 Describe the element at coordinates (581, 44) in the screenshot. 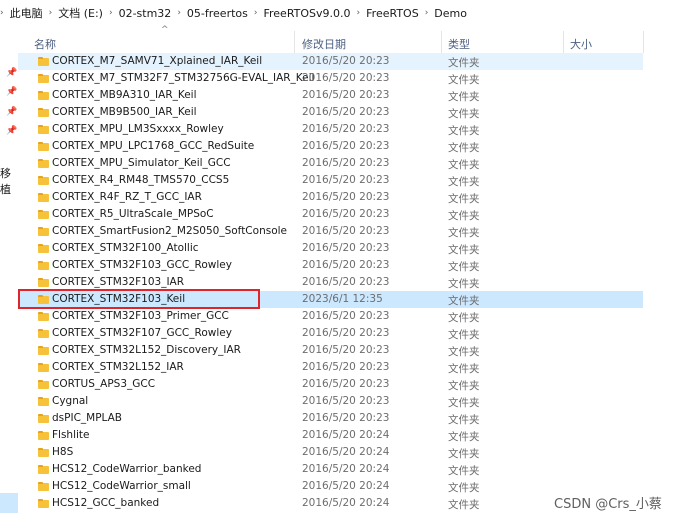

I see `column-size: 大小` at that location.